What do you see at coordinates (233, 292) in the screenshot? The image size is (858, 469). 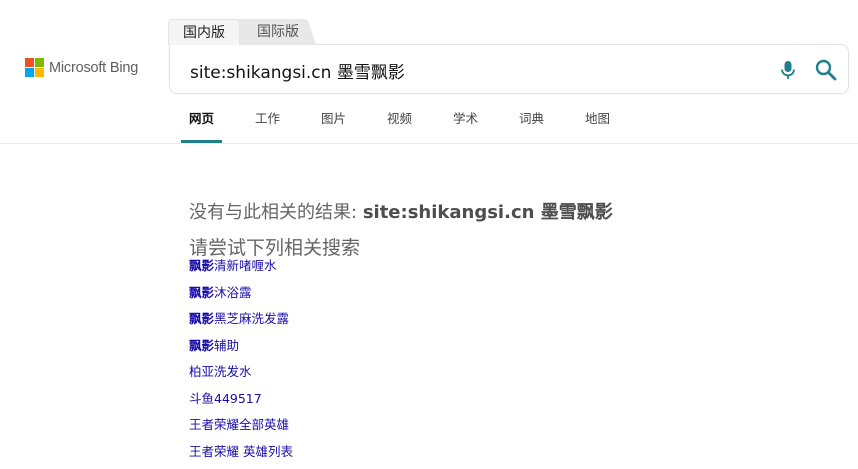 I see `related-search-term: 沐浴露` at bounding box center [233, 292].